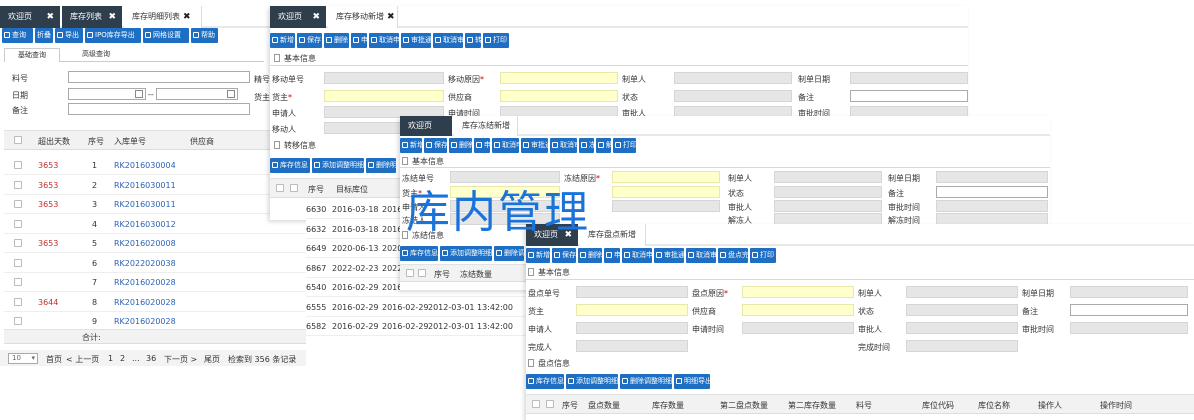 This screenshot has width=1194, height=420. I want to click on next-page-link: 下一页 >, so click(180, 359).